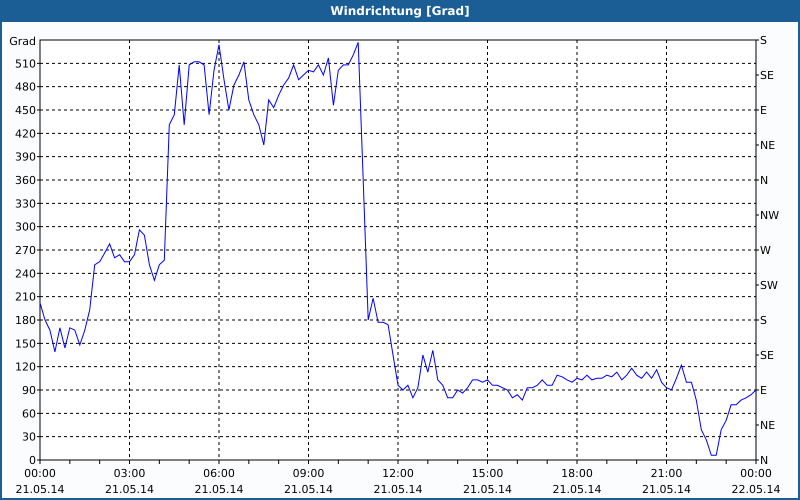 The width and height of the screenshot is (800, 500). What do you see at coordinates (25, 367) in the screenshot?
I see `y-tick-label: 120` at bounding box center [25, 367].